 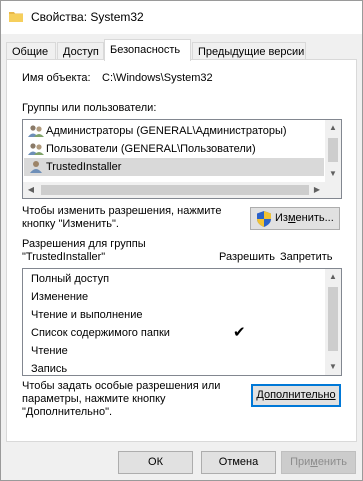 I want to click on apply-button: Применить, so click(x=318, y=462).